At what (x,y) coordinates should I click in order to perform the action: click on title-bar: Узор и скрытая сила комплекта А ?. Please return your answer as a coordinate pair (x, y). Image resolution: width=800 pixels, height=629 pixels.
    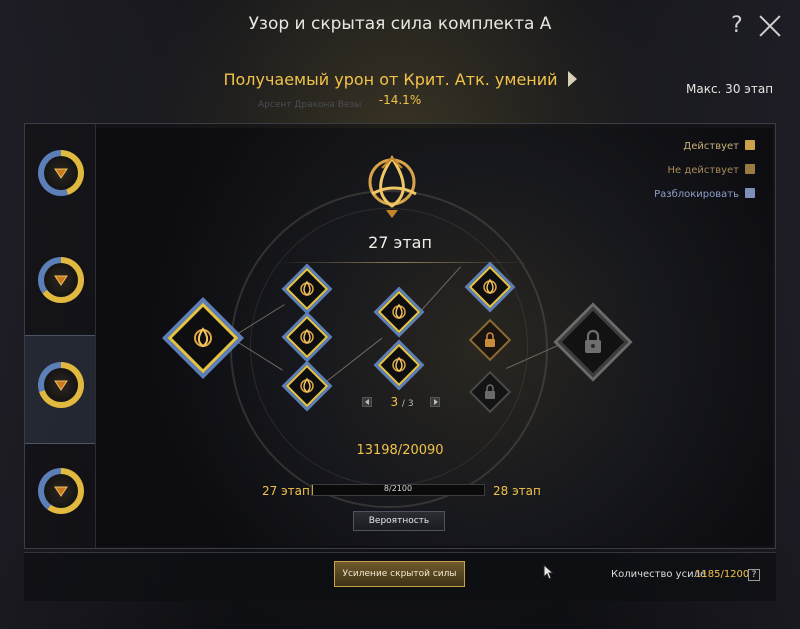
    Looking at the image, I should click on (400, 28).